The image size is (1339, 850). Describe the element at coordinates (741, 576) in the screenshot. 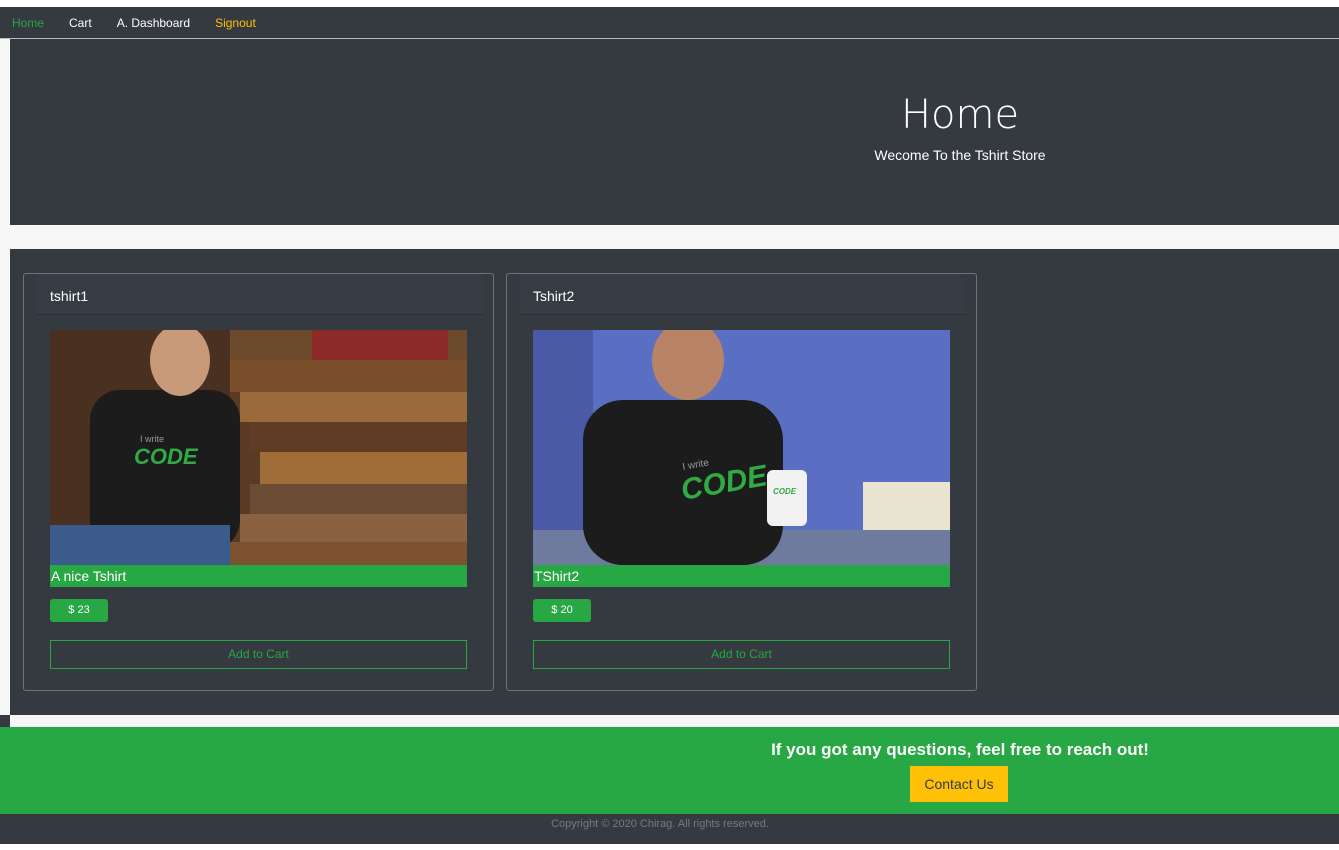

I see `product-title: TShirt2` at that location.